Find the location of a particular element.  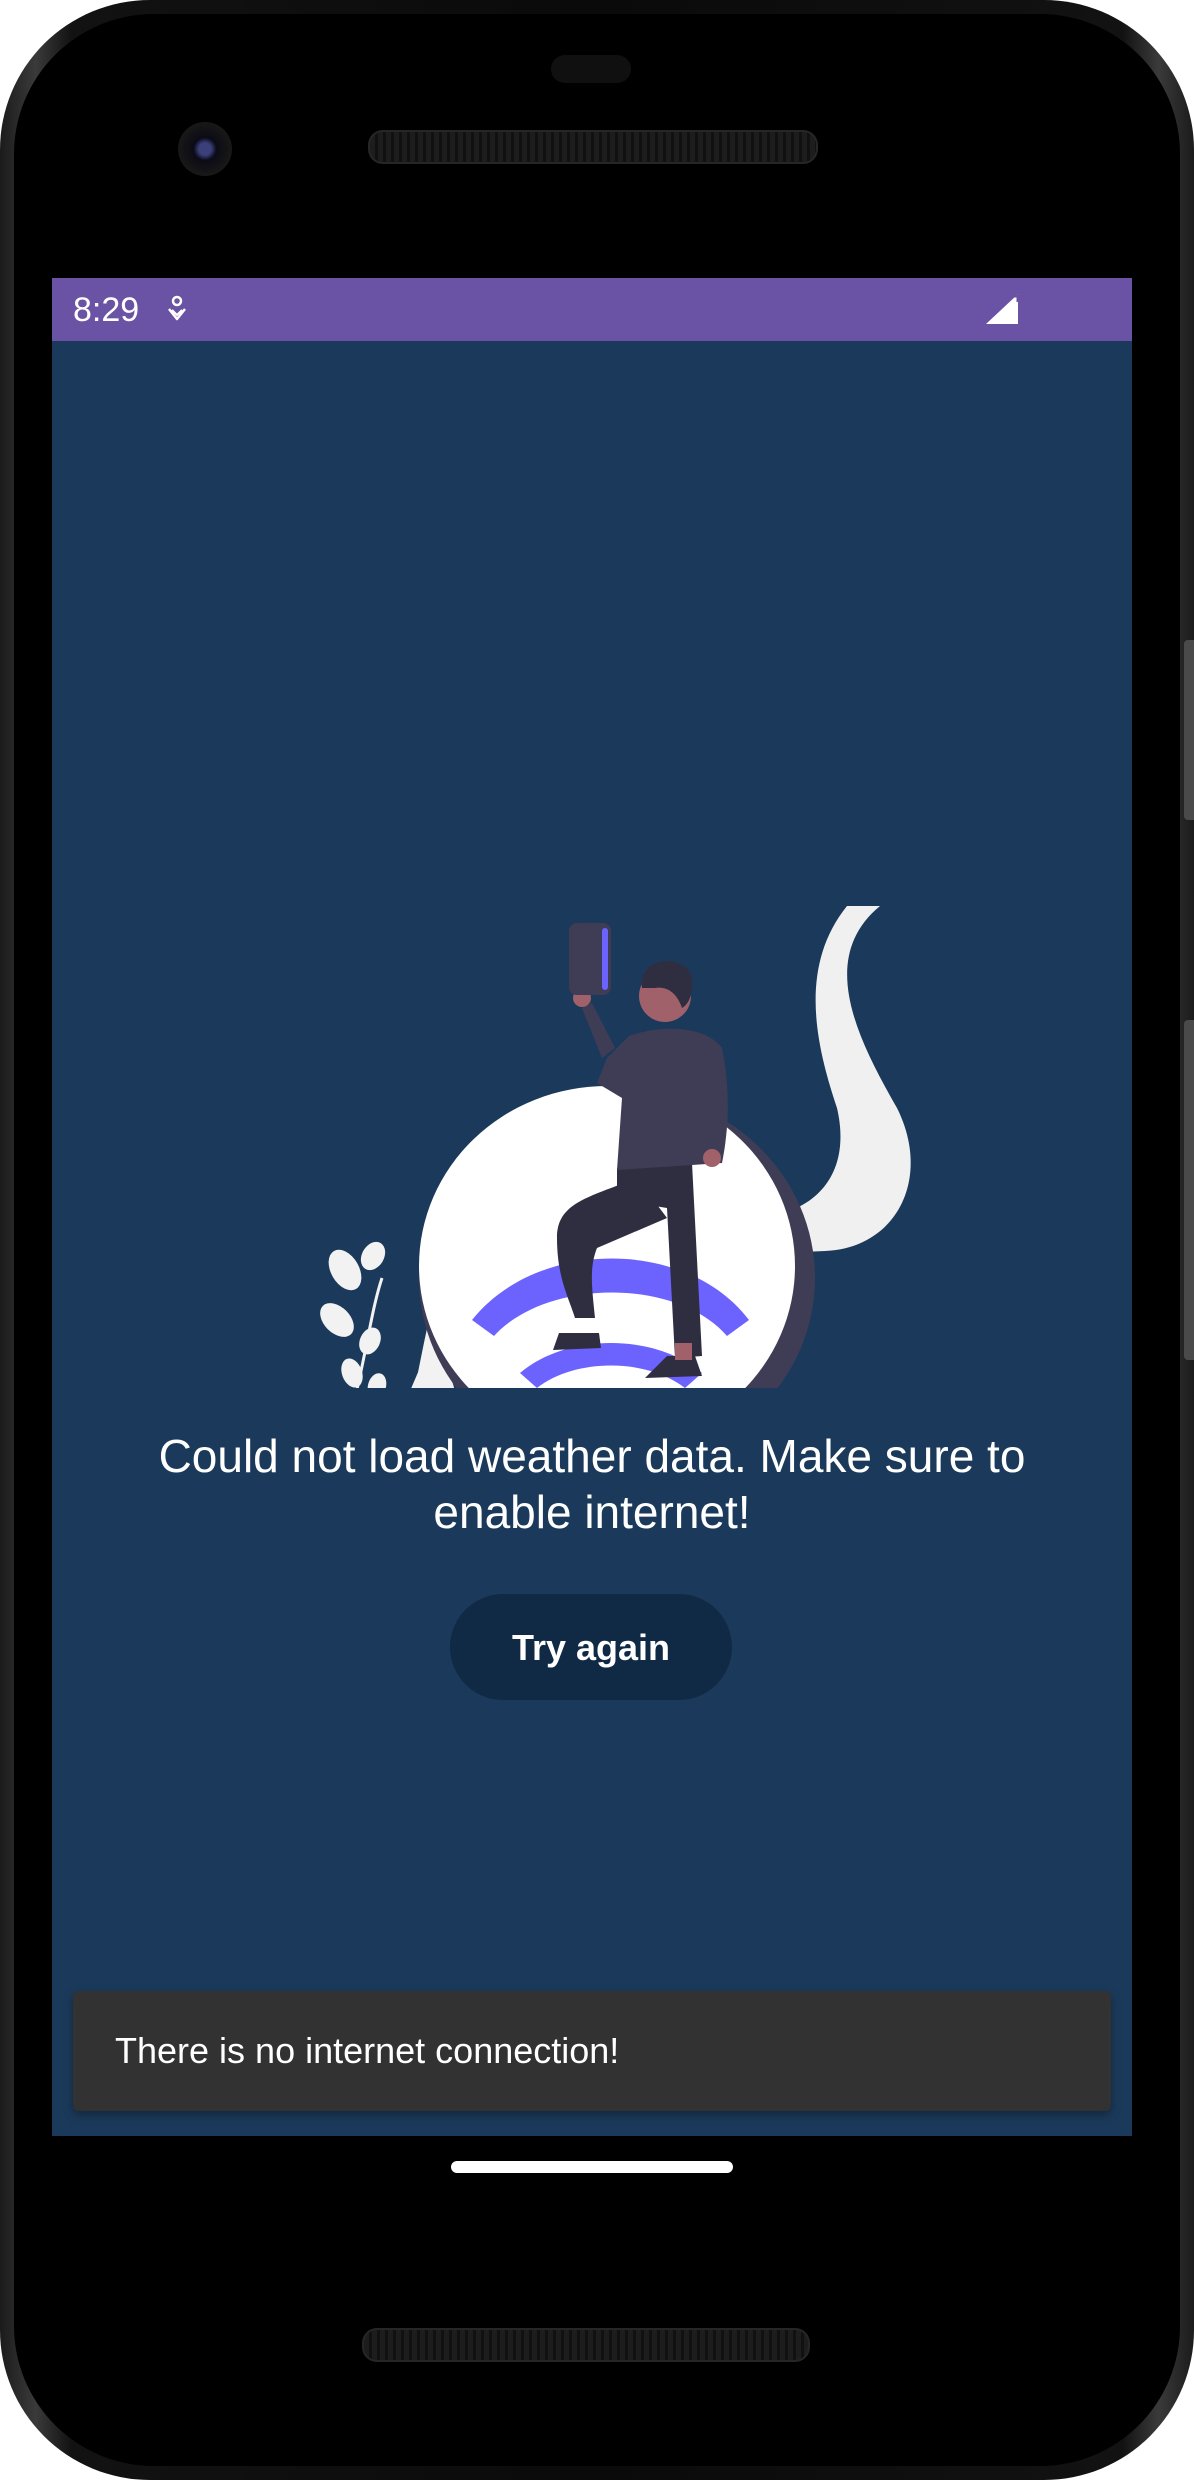

top-speaker-grille is located at coordinates (593, 147).